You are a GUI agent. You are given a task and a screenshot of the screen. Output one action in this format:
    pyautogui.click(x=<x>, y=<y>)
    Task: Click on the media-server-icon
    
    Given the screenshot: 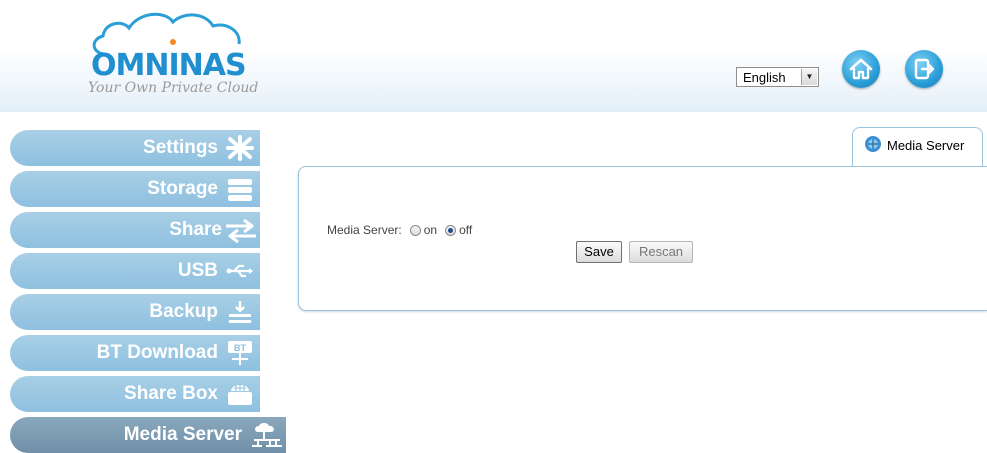 What is the action you would take?
    pyautogui.click(x=267, y=435)
    